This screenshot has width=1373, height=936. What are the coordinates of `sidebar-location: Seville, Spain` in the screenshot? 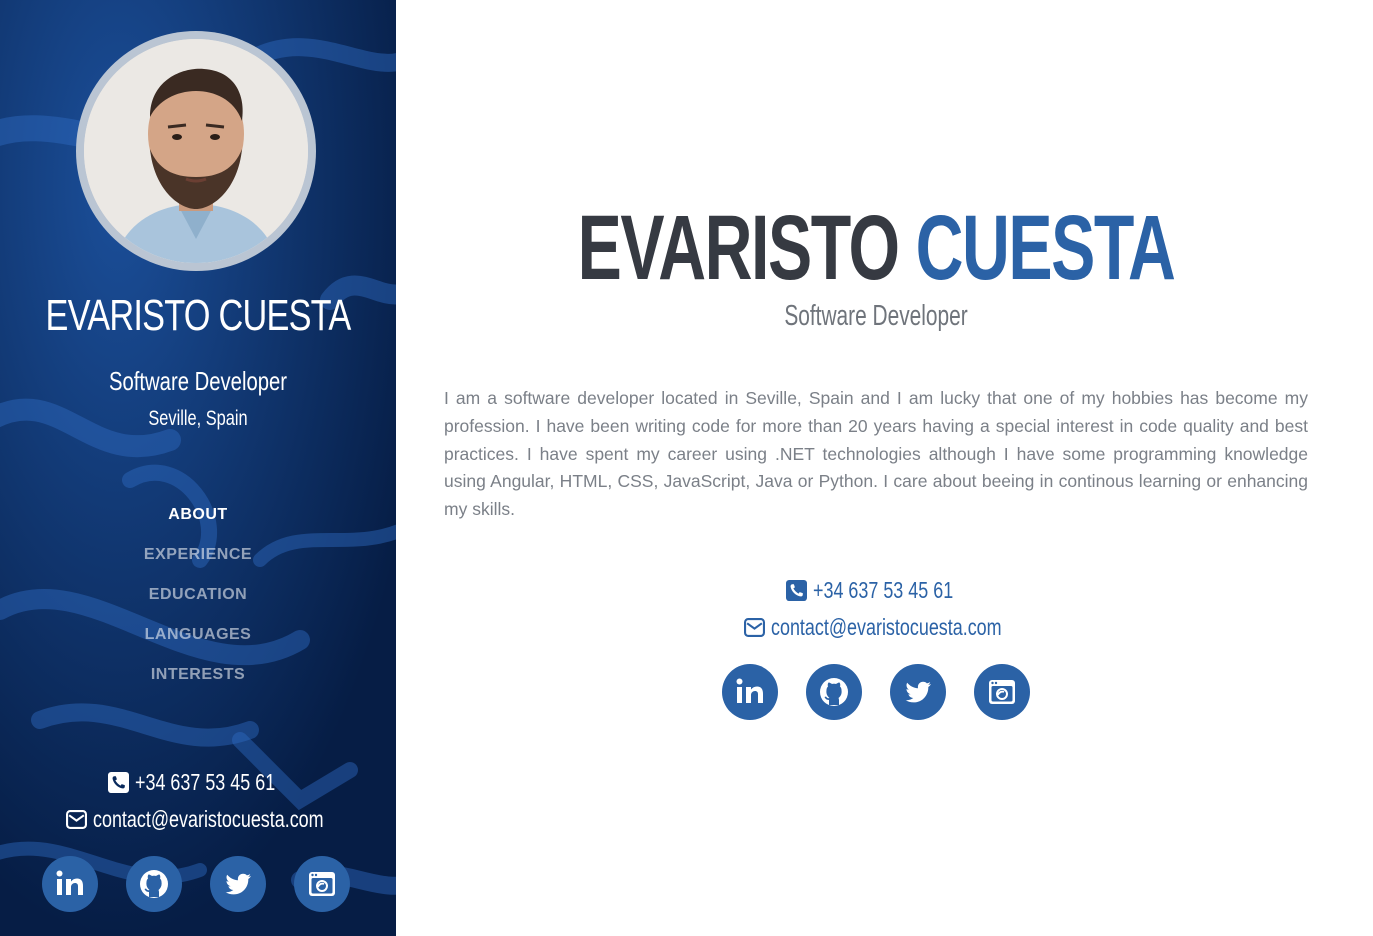 It's located at (198, 418).